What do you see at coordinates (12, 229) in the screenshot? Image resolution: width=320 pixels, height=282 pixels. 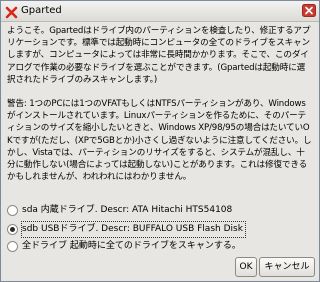 I see `radio-button-selected` at bounding box center [12, 229].